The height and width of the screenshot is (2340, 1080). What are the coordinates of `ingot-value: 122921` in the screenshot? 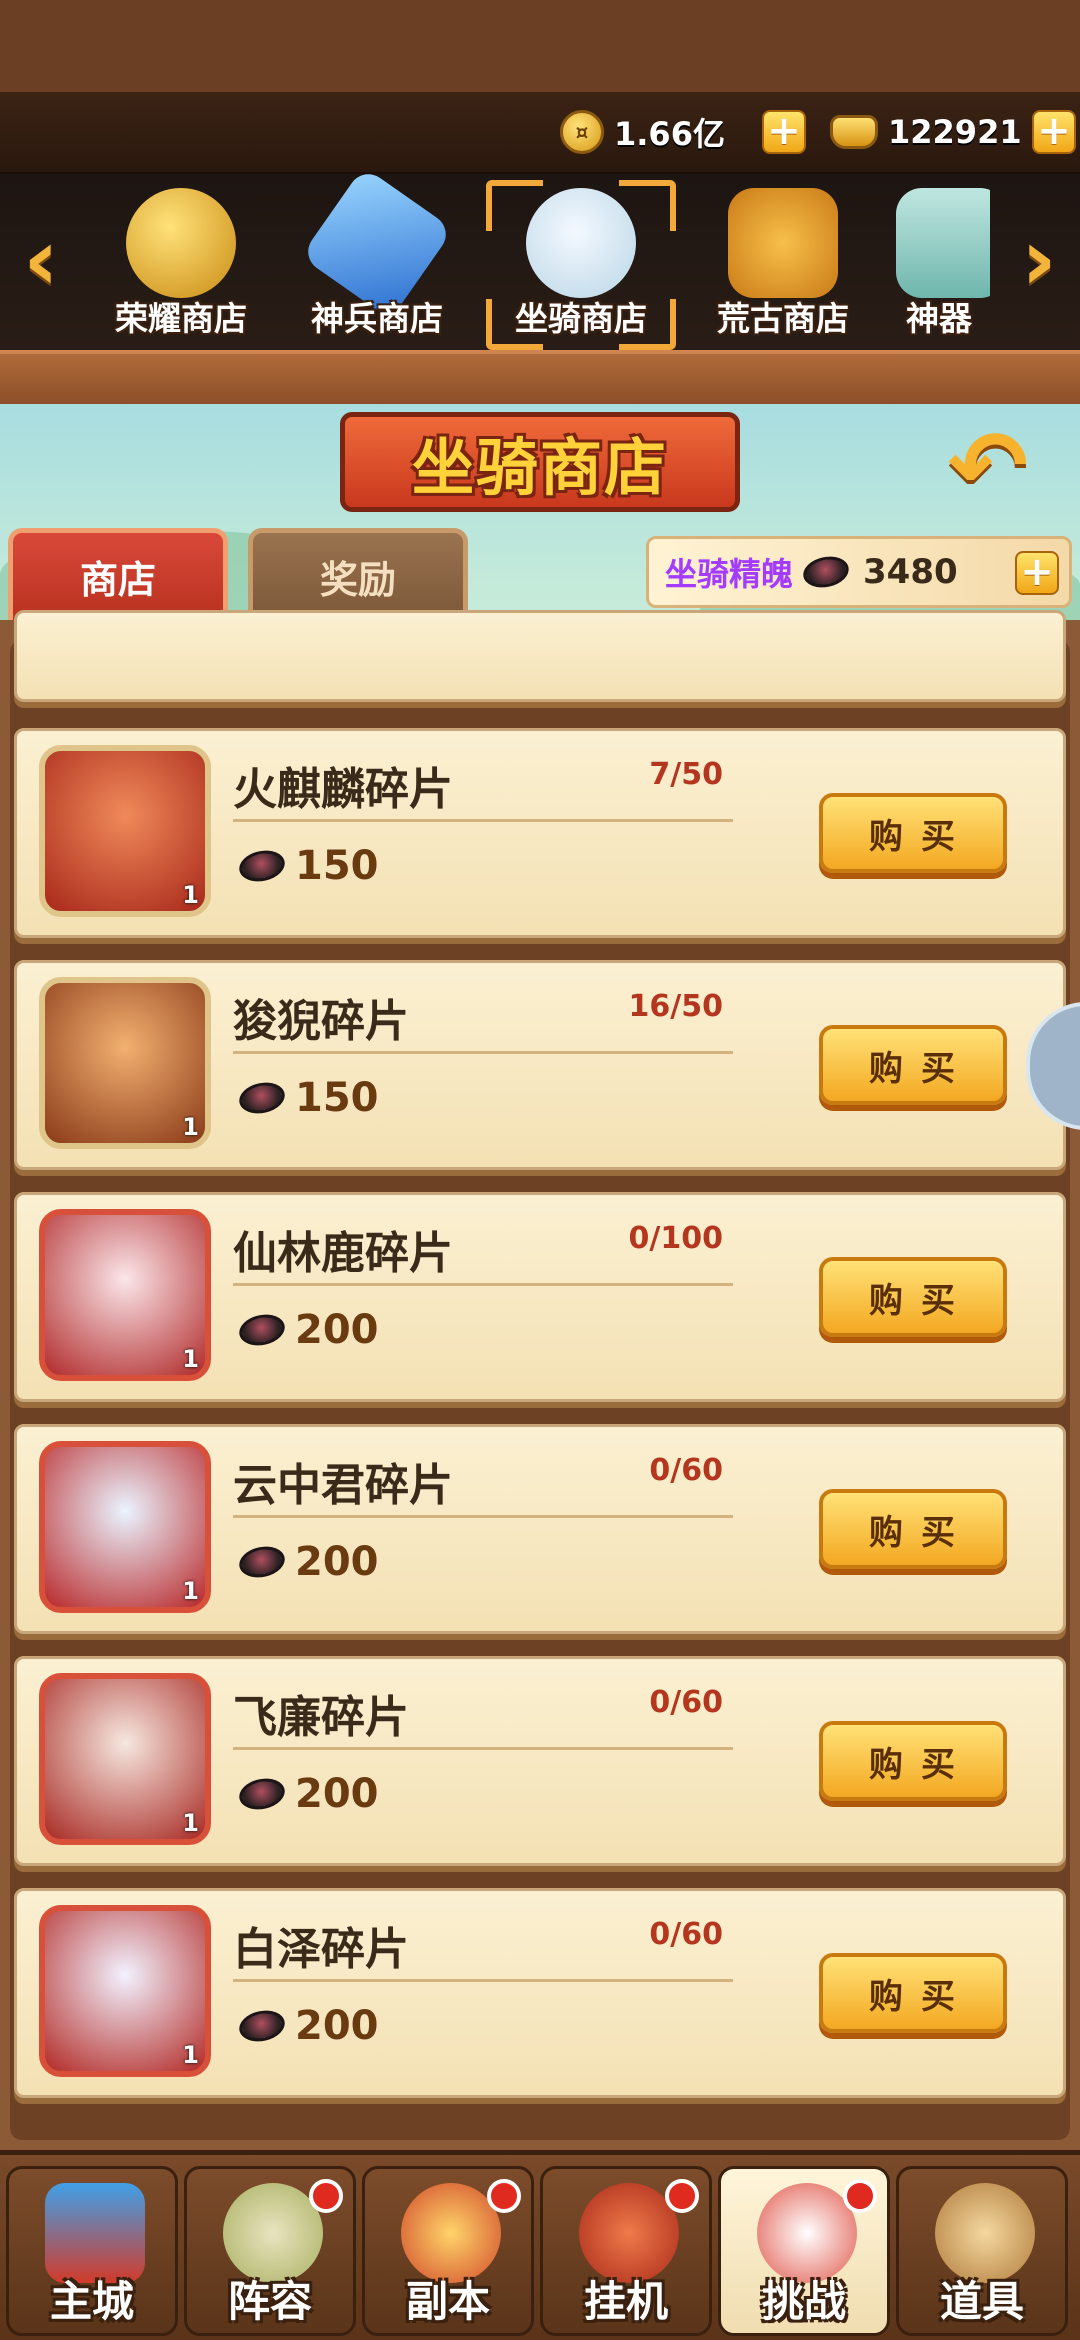 It's located at (955, 132).